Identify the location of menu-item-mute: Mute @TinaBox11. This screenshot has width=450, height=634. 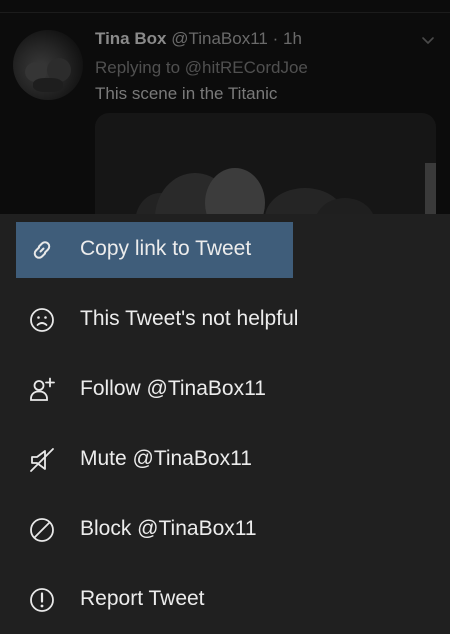
(154, 460).